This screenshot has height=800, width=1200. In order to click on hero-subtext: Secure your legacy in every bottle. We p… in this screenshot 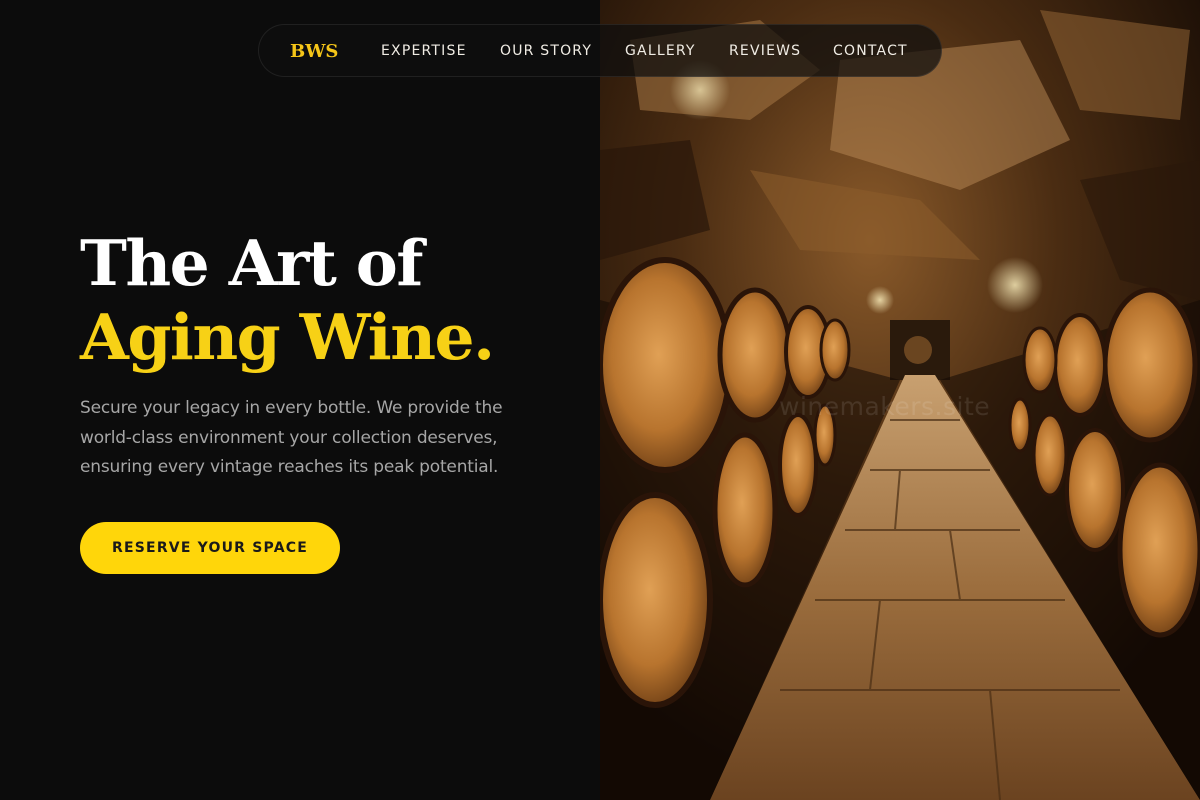, I will do `click(291, 437)`.